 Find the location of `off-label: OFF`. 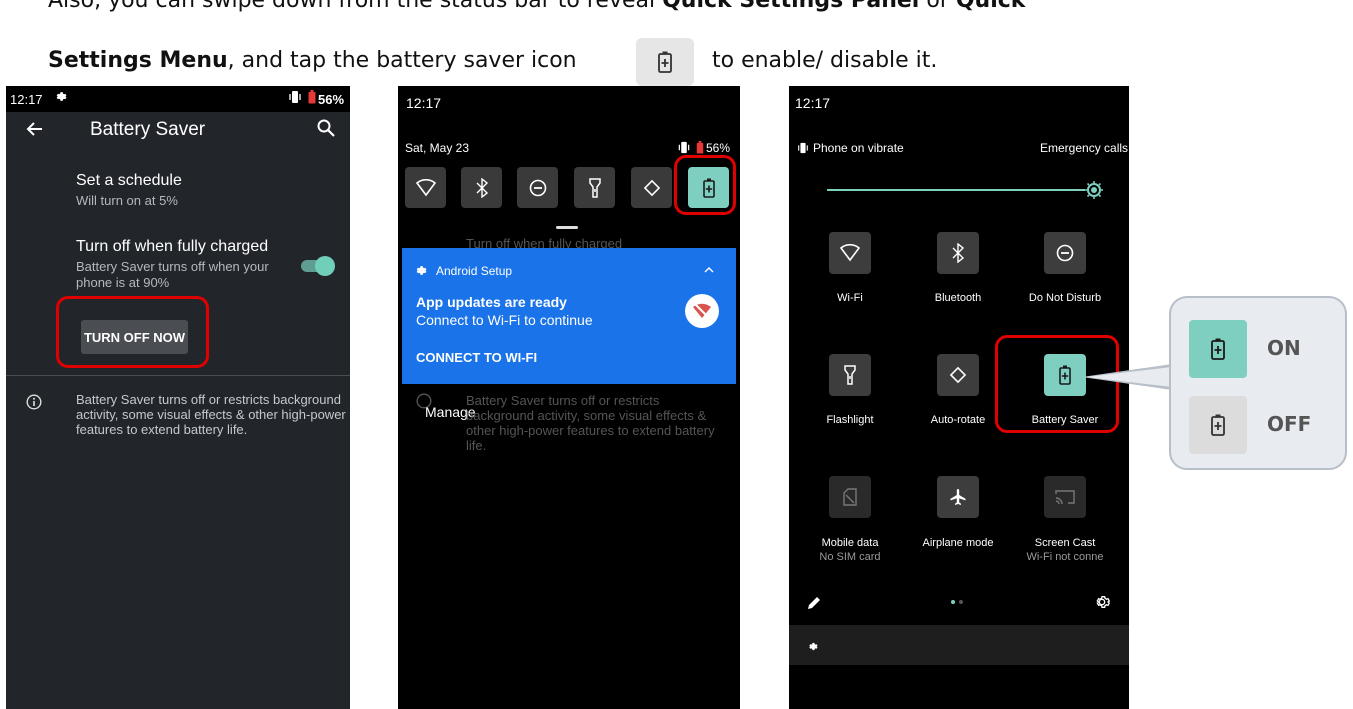

off-label: OFF is located at coordinates (1289, 424).